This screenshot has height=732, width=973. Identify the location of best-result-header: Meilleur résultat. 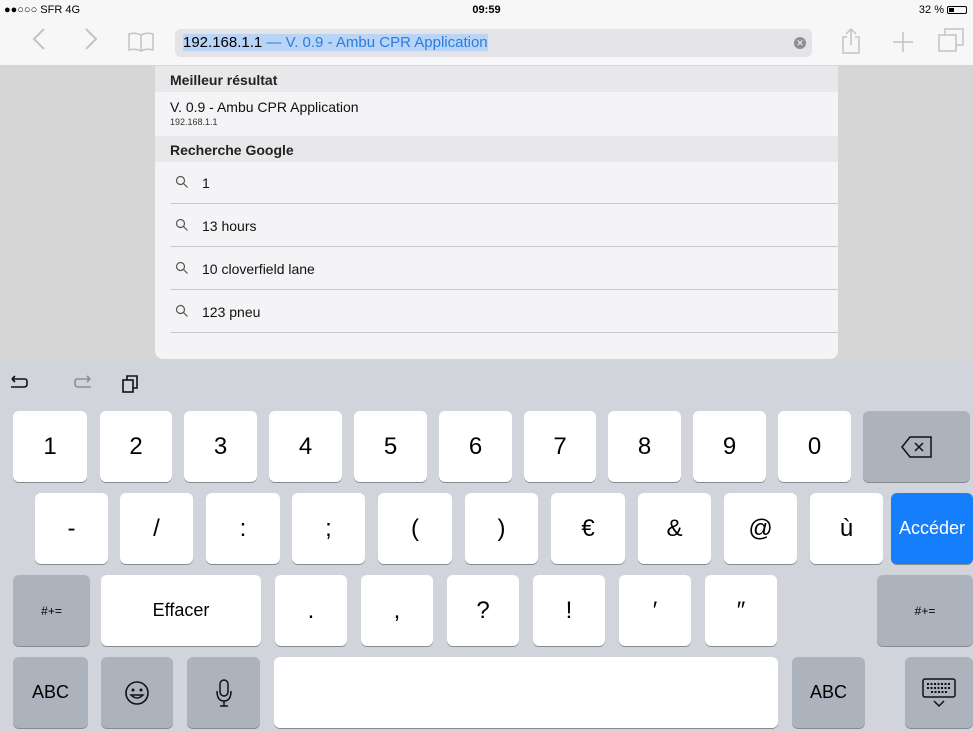
(496, 79).